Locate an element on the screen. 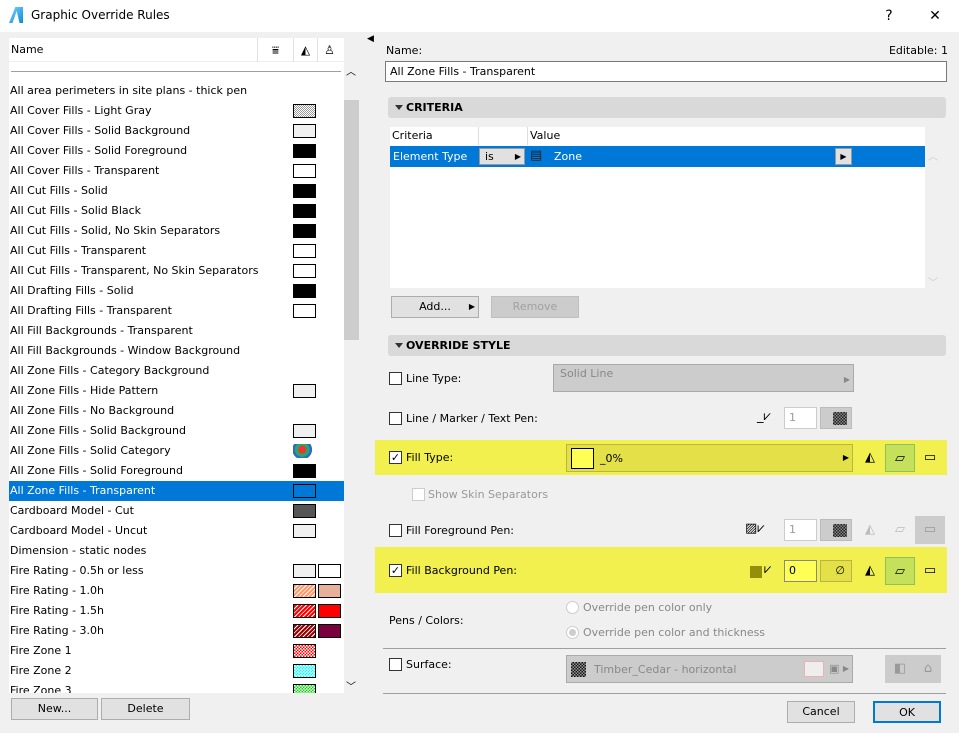  list-item: All Cover Fills - Transparent is located at coordinates (176, 171).